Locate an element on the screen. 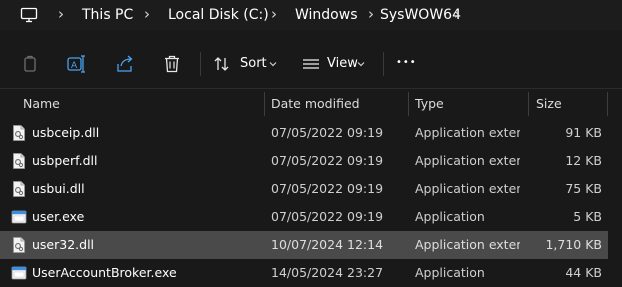 The image size is (622, 287). file-name: usbui.dll is located at coordinates (58, 188).